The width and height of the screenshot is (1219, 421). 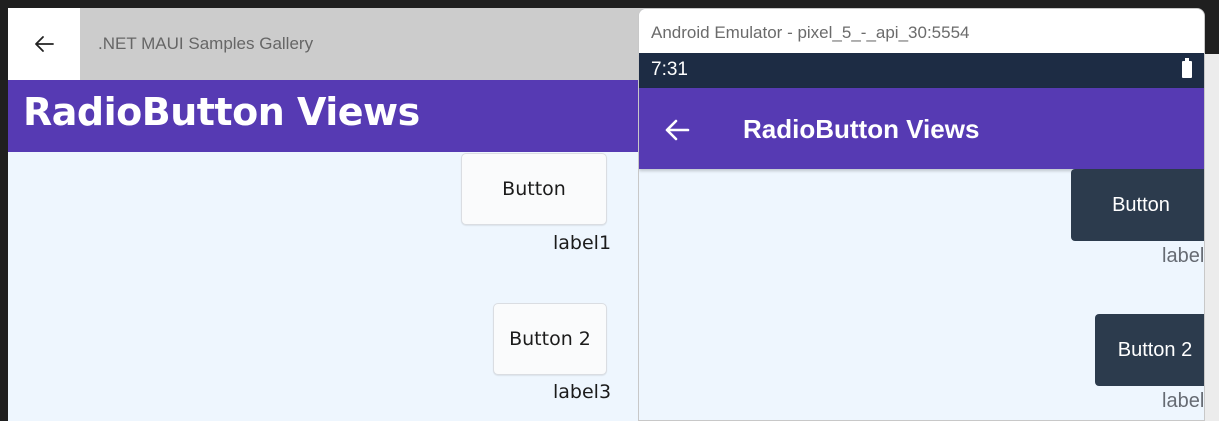 I want to click on android-button-1: Button, so click(x=1137, y=205).